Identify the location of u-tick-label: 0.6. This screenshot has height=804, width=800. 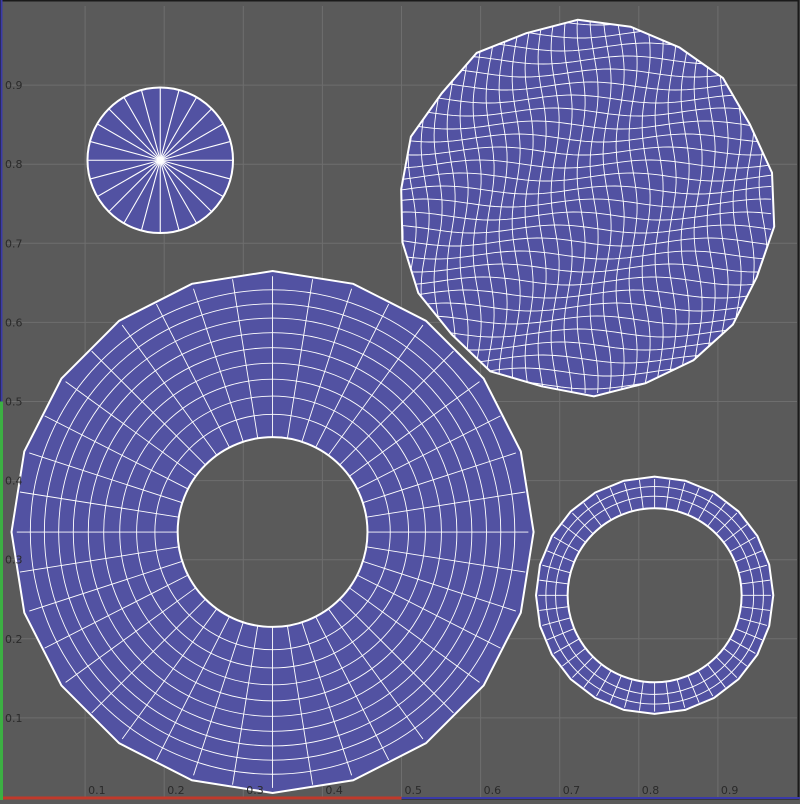
(493, 790).